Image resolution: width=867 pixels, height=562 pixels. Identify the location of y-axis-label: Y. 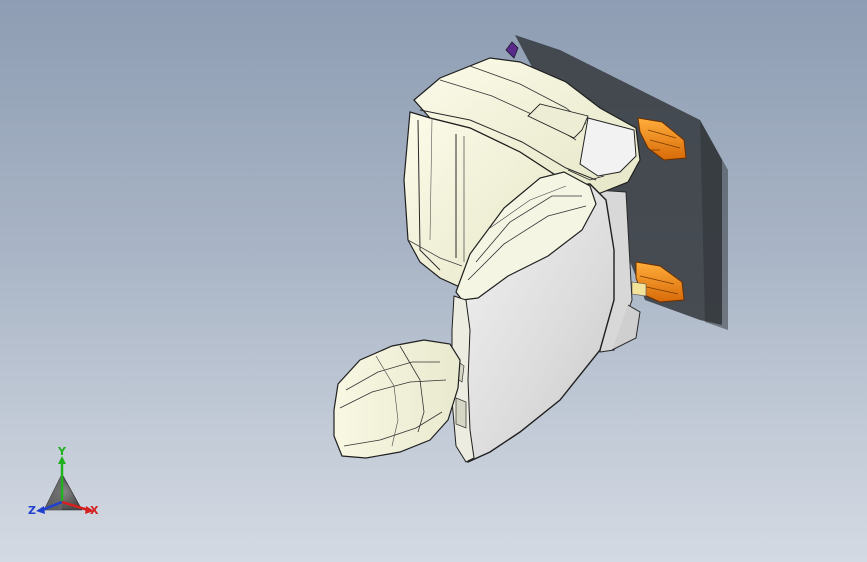
(62, 451).